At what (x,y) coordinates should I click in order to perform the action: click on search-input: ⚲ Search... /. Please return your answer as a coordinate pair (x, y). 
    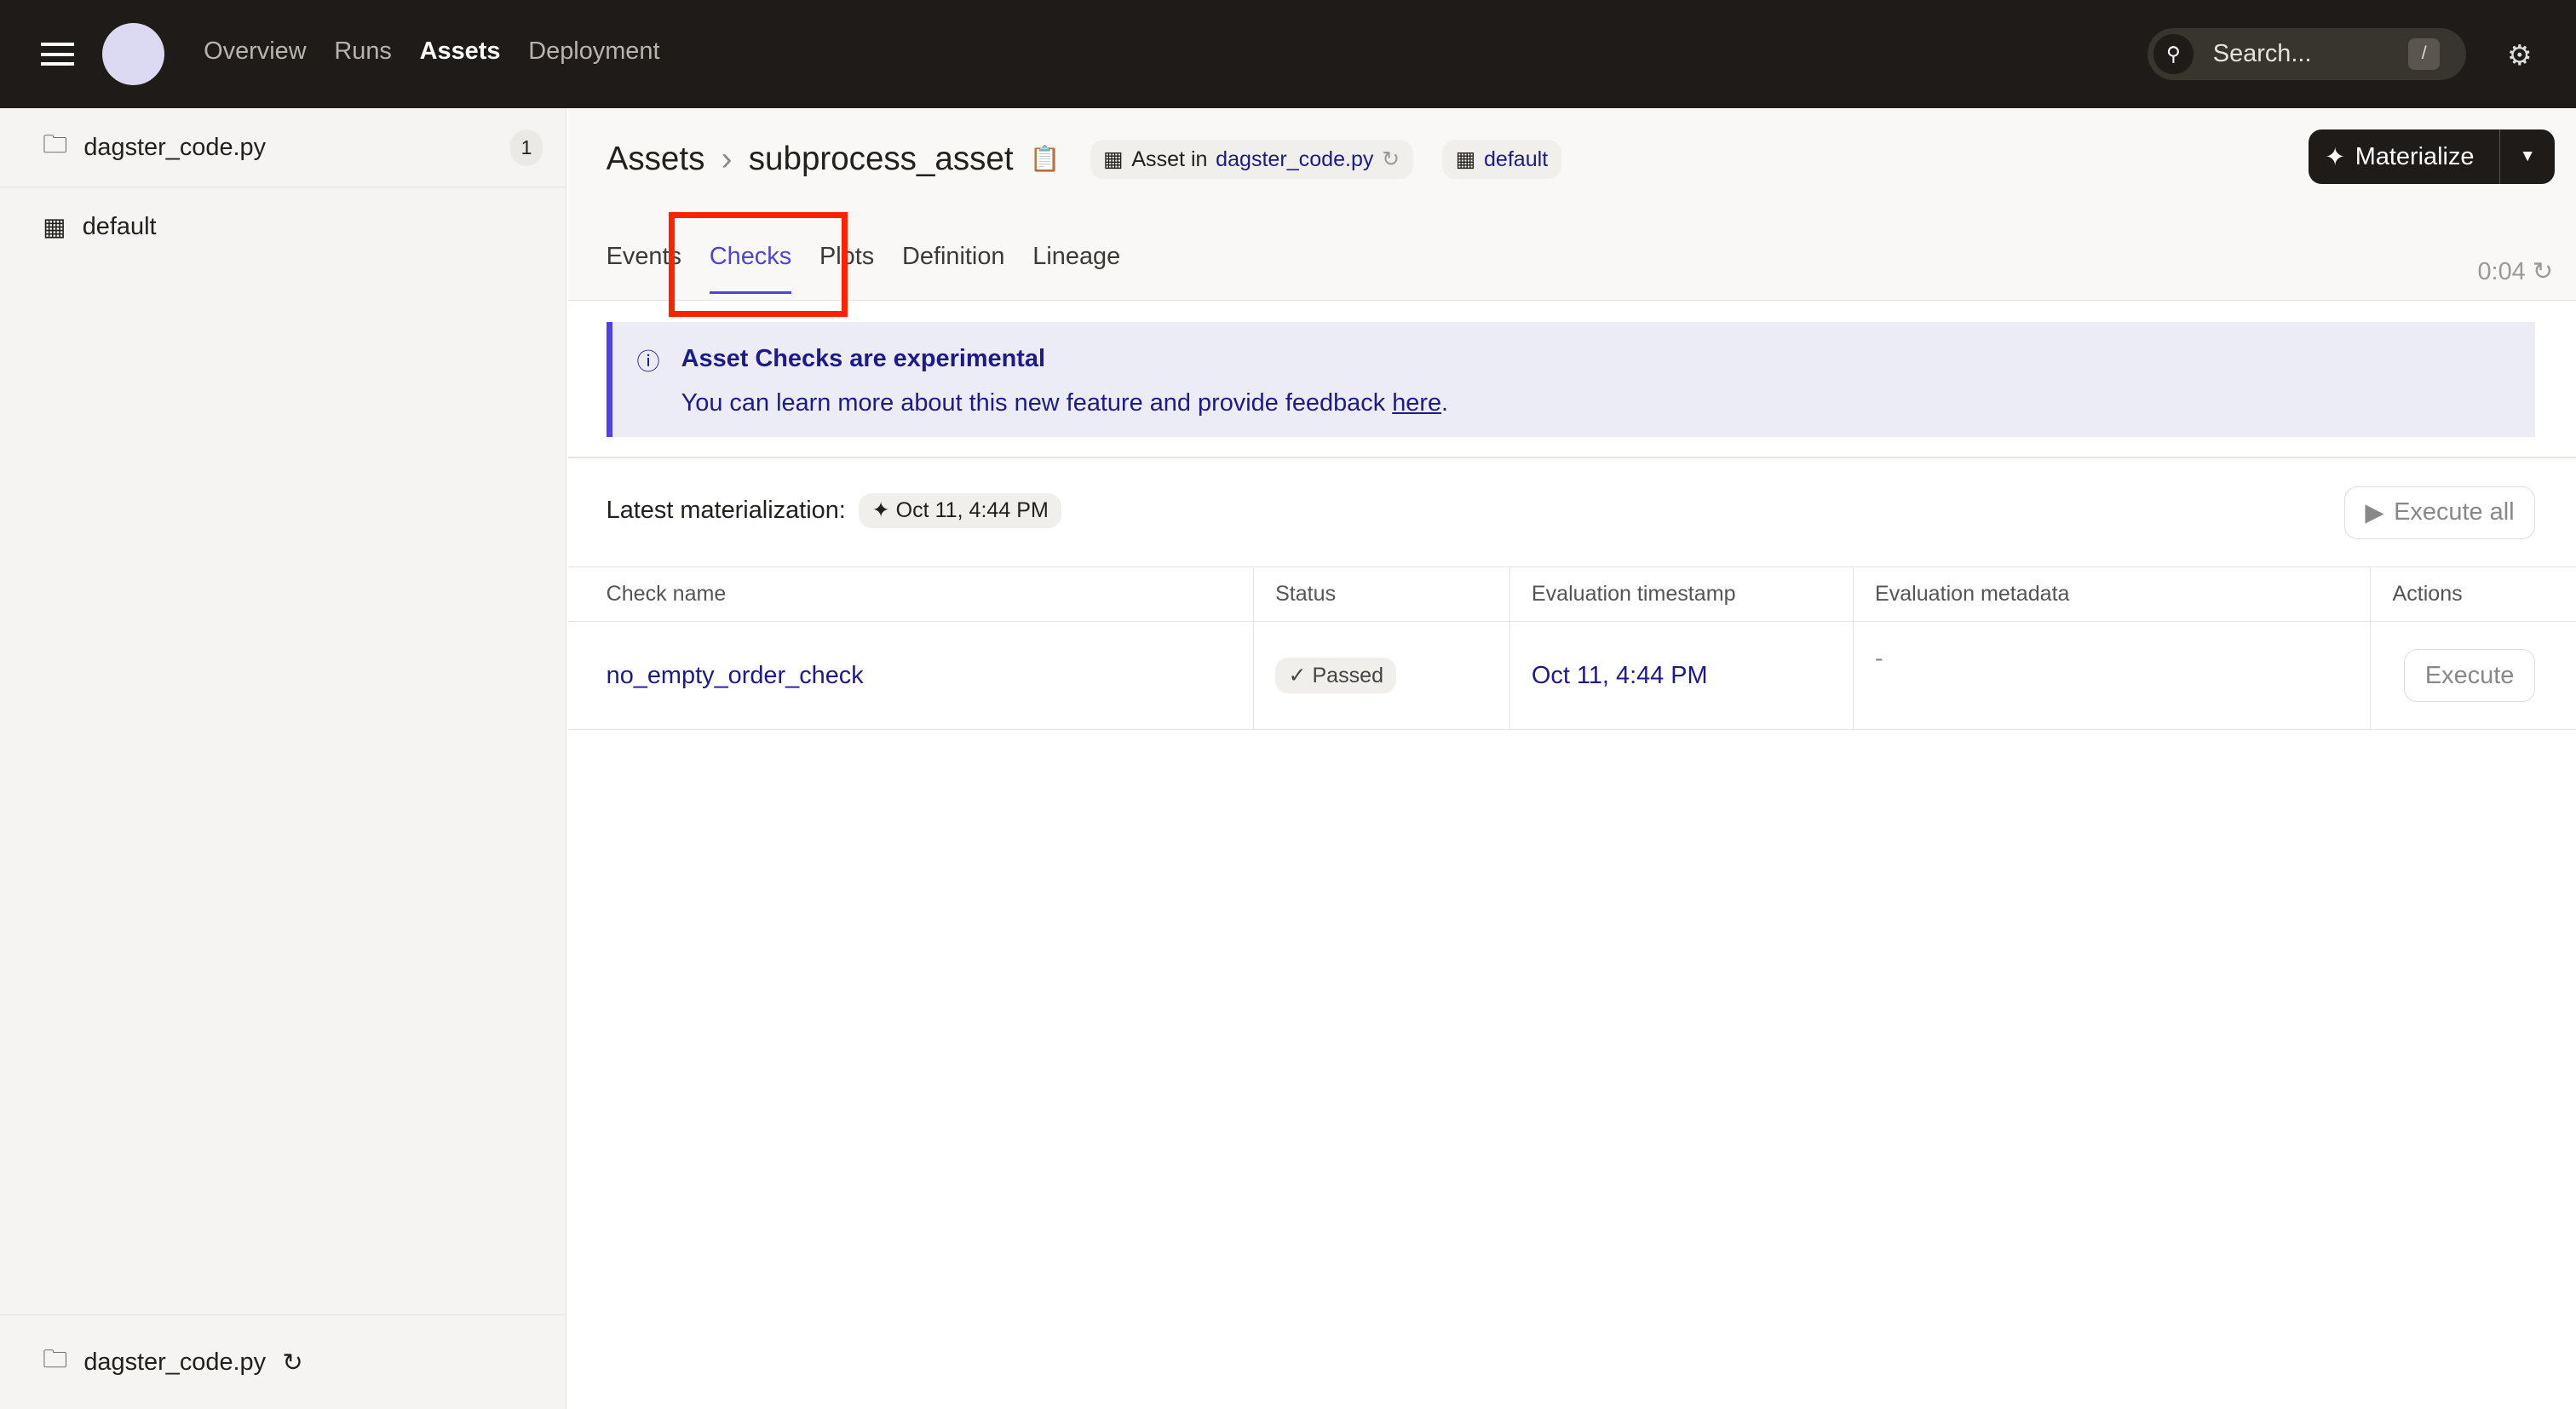
    Looking at the image, I should click on (2307, 54).